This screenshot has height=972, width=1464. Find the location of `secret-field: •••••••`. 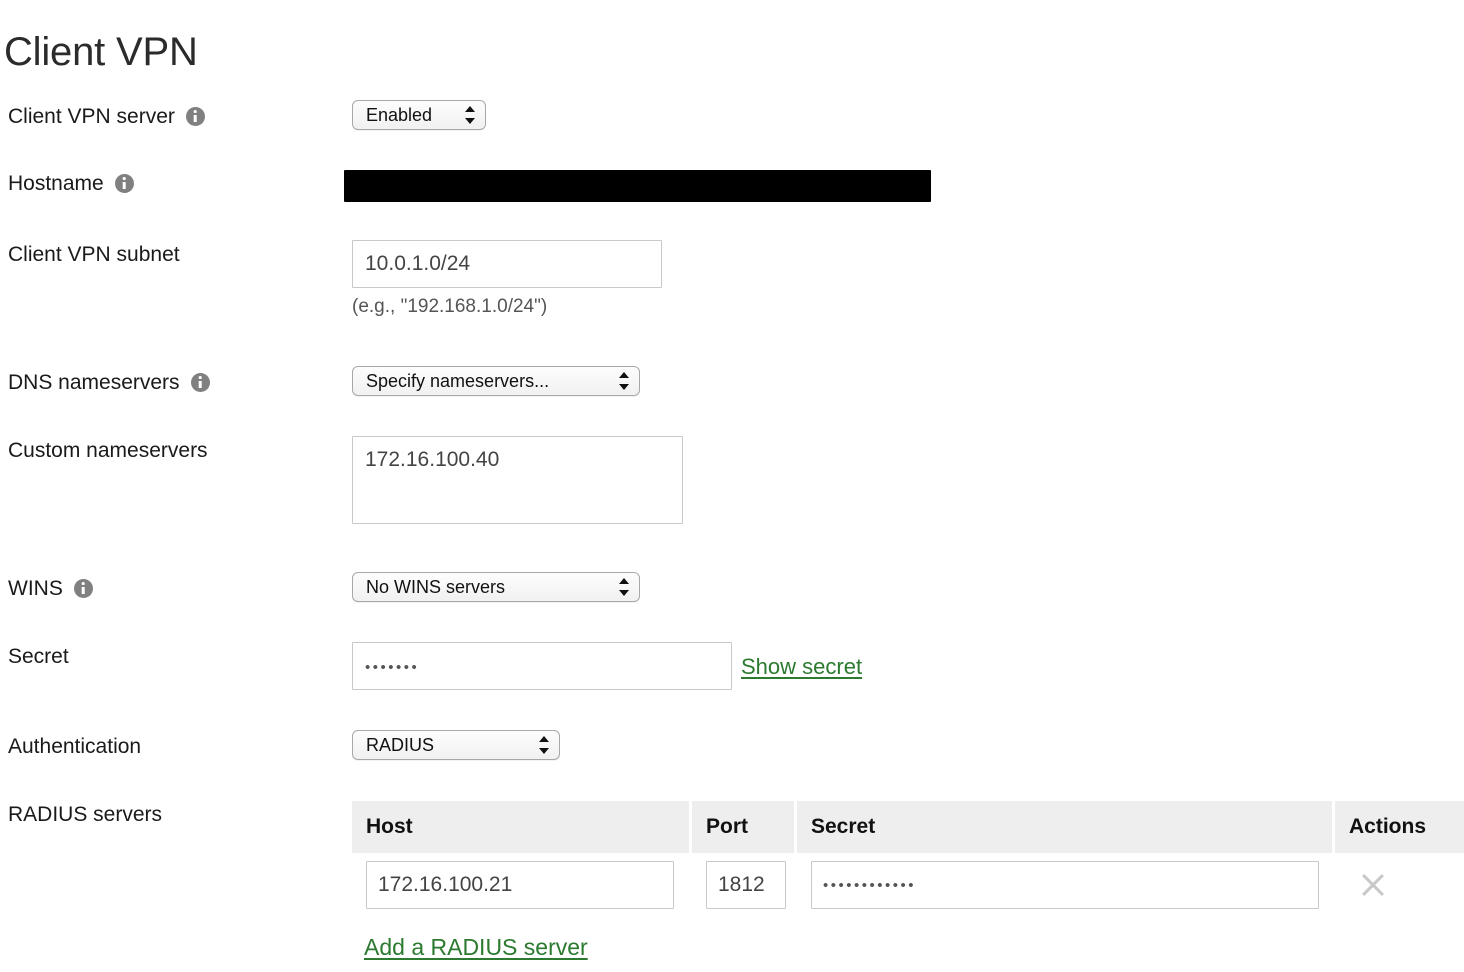

secret-field: ••••••• is located at coordinates (542, 666).